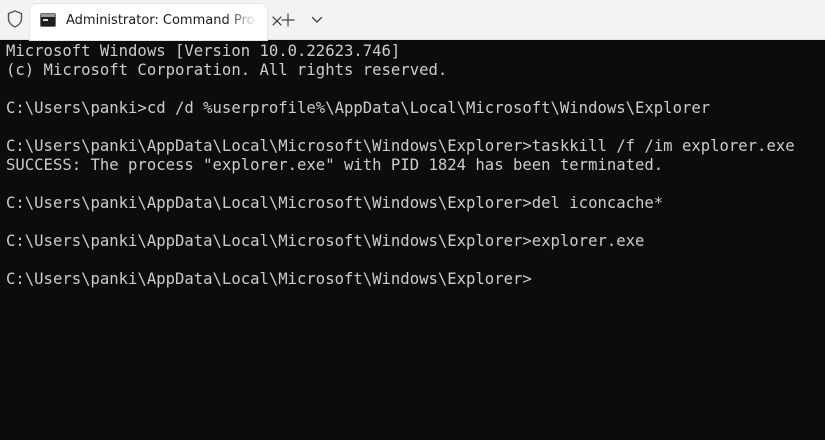  What do you see at coordinates (156, 22) in the screenshot?
I see `tab-command-prompt: Administrator: Command Prompt` at bounding box center [156, 22].